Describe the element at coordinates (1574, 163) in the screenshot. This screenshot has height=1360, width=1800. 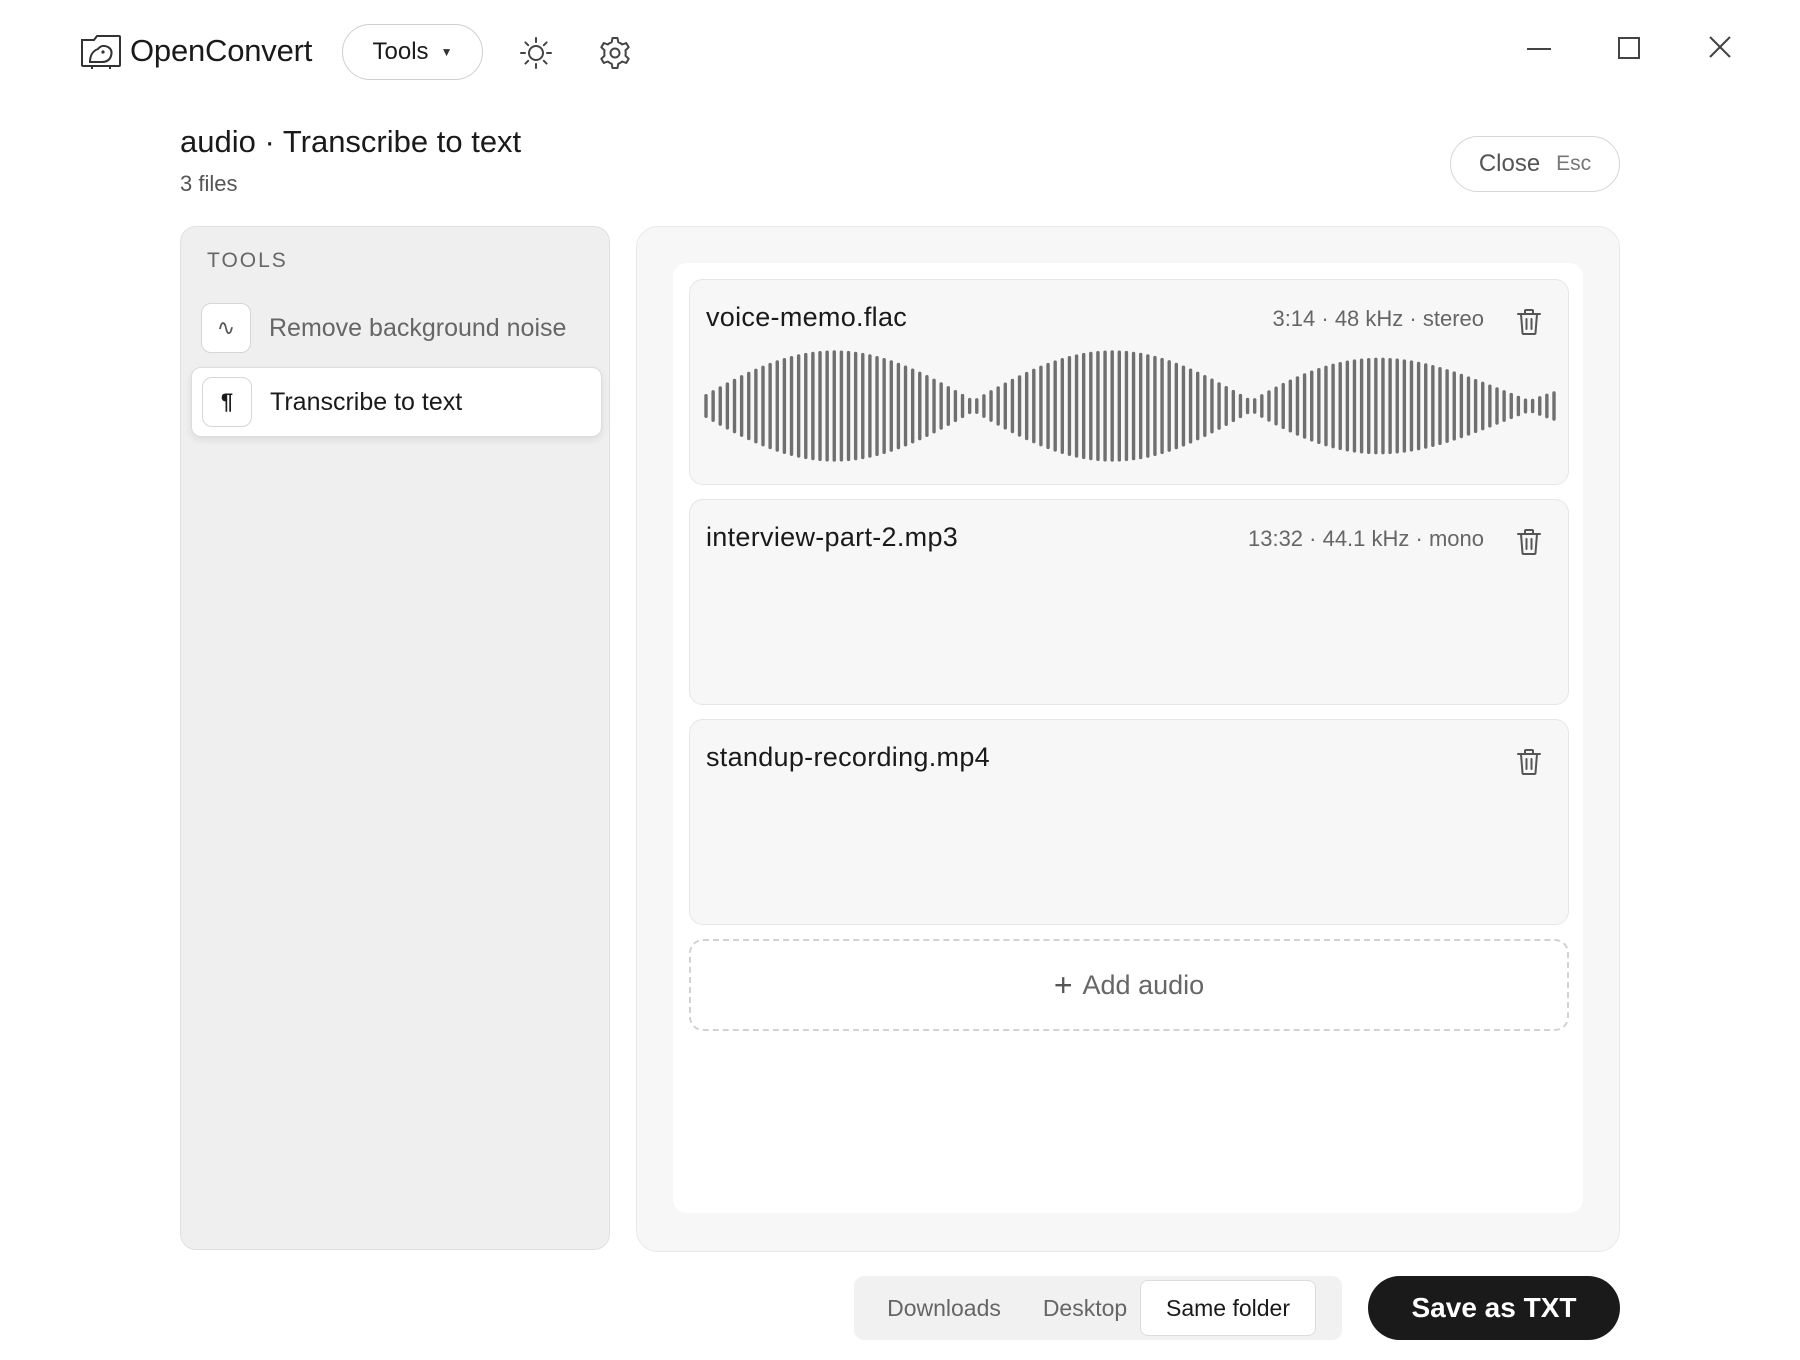
I see `close-shortcut-hint: Esc` at that location.